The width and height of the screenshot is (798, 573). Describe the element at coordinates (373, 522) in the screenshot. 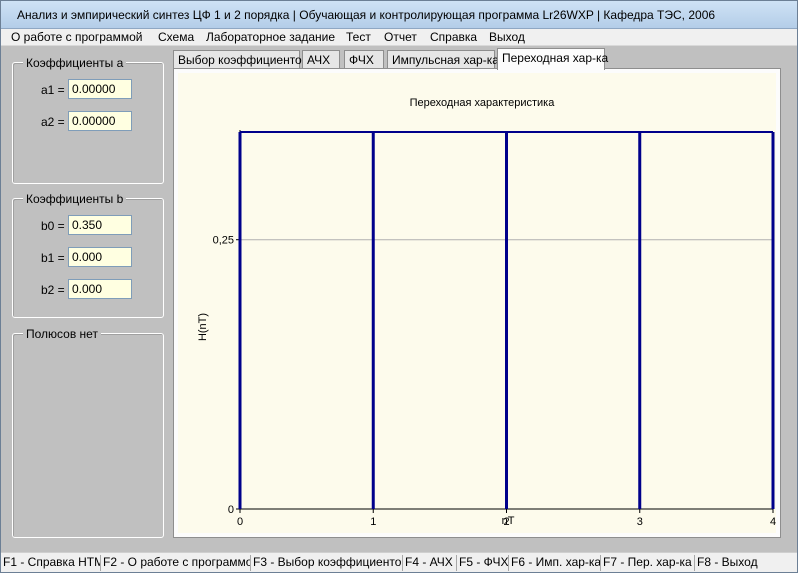

I see `chart-x-tick-label: 1` at that location.